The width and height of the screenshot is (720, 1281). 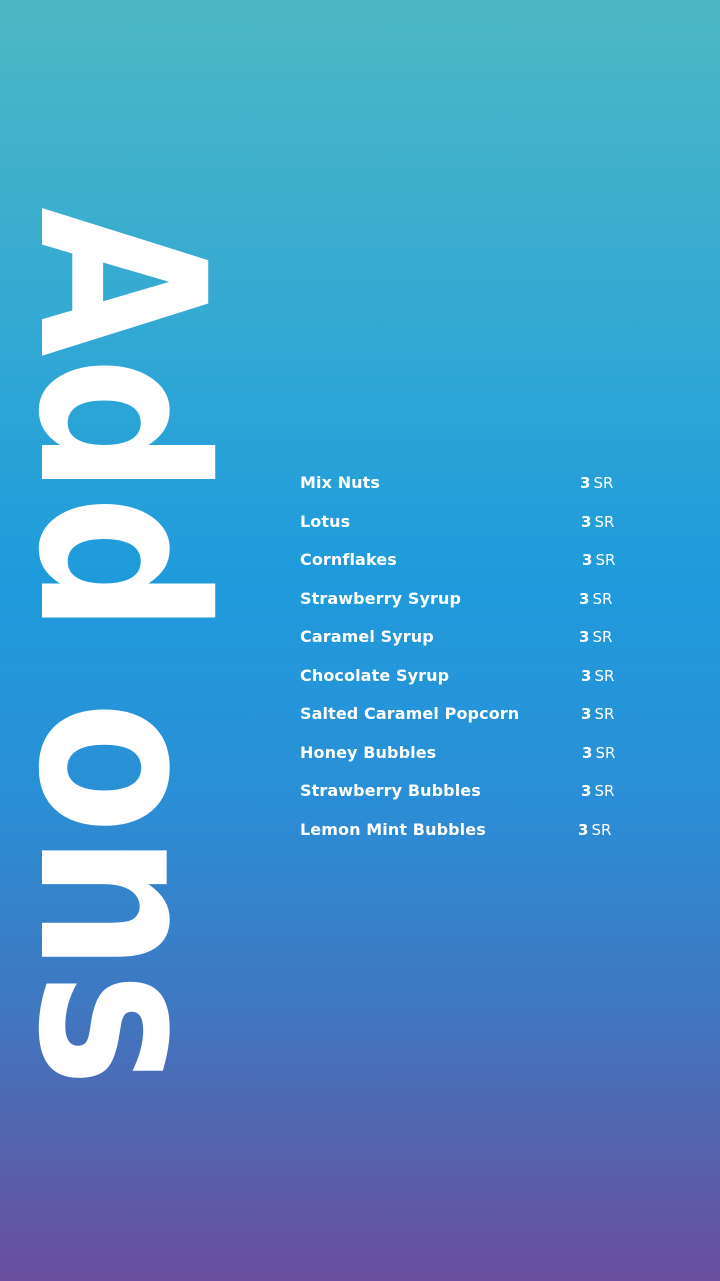 I want to click on menu-item: Salted Caramel Popcorn 3 SR, so click(x=460, y=716).